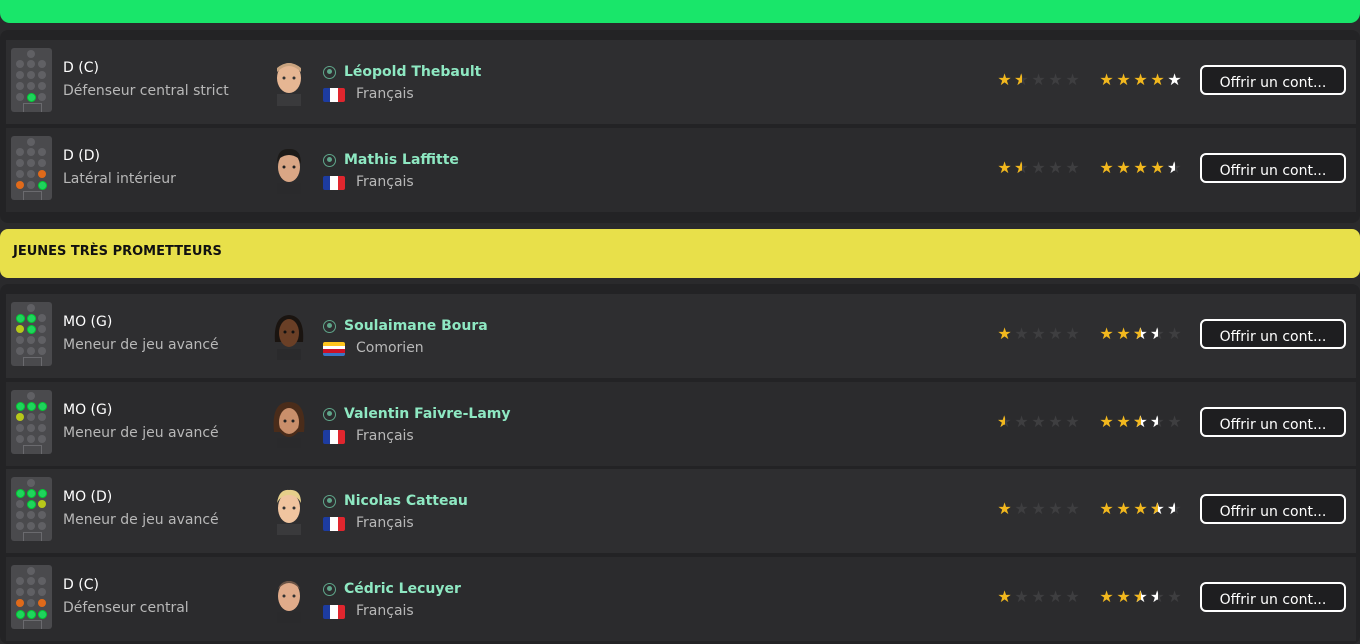 The image size is (1360, 644). I want to click on player-position: MO (D), so click(88, 497).